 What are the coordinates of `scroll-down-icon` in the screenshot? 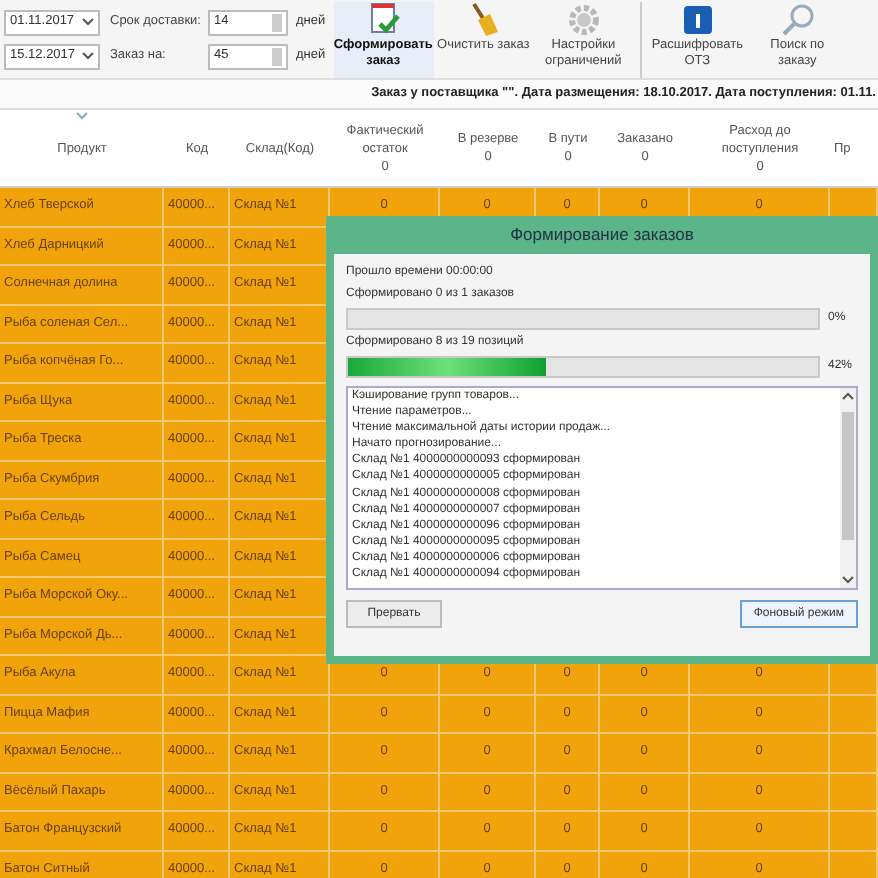 It's located at (848, 580).